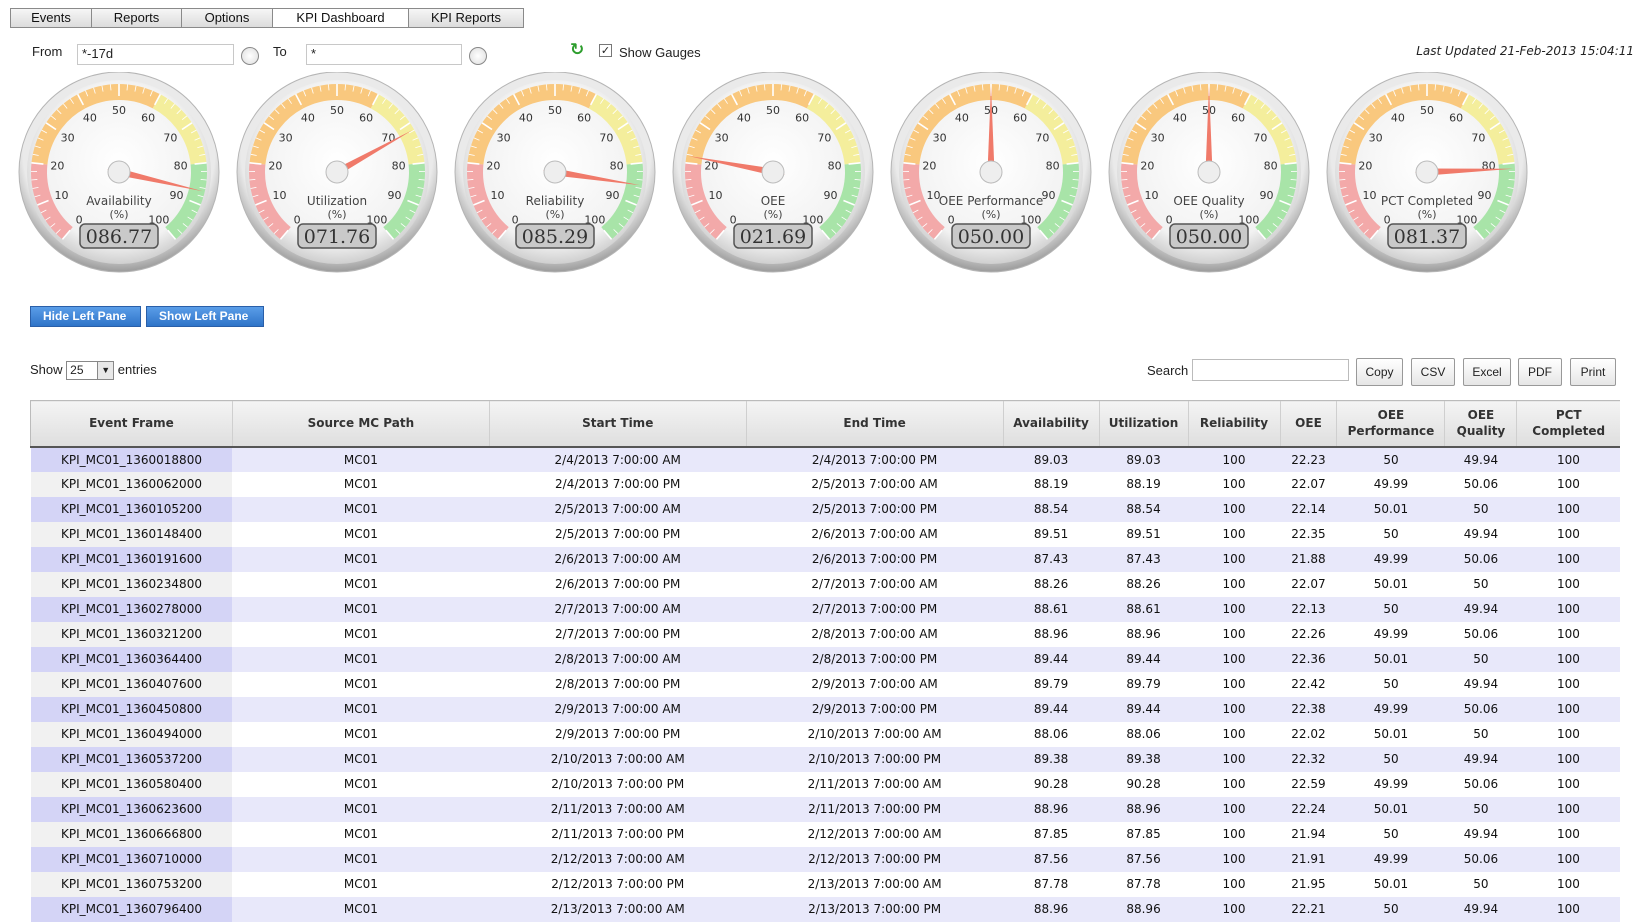  I want to click on tab-reports: Reports, so click(136, 18).